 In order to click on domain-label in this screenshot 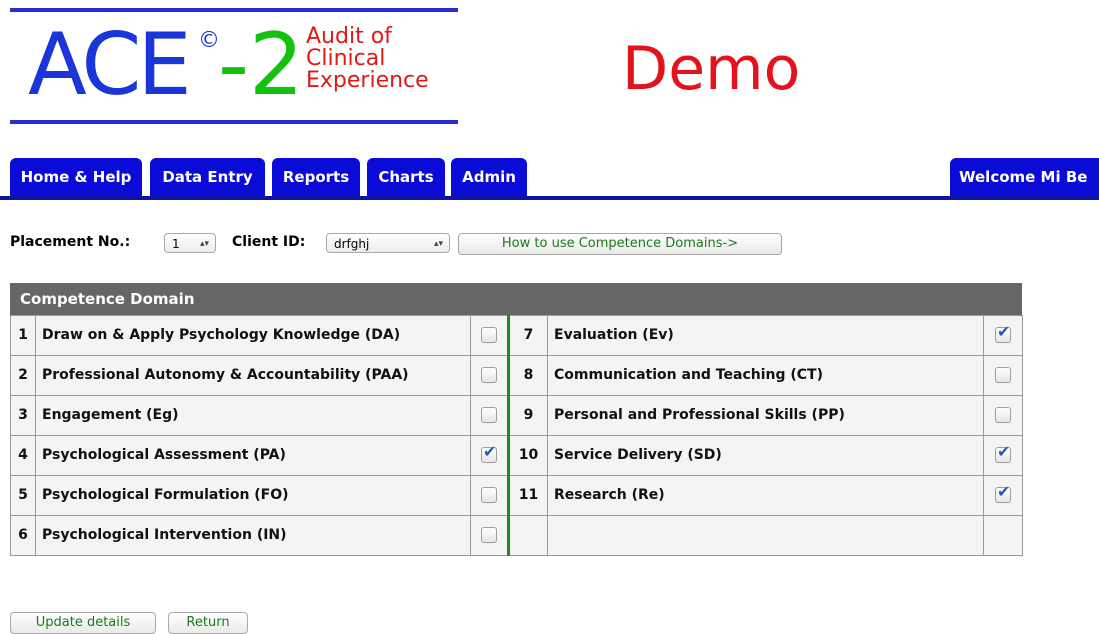, I will do `click(765, 535)`.